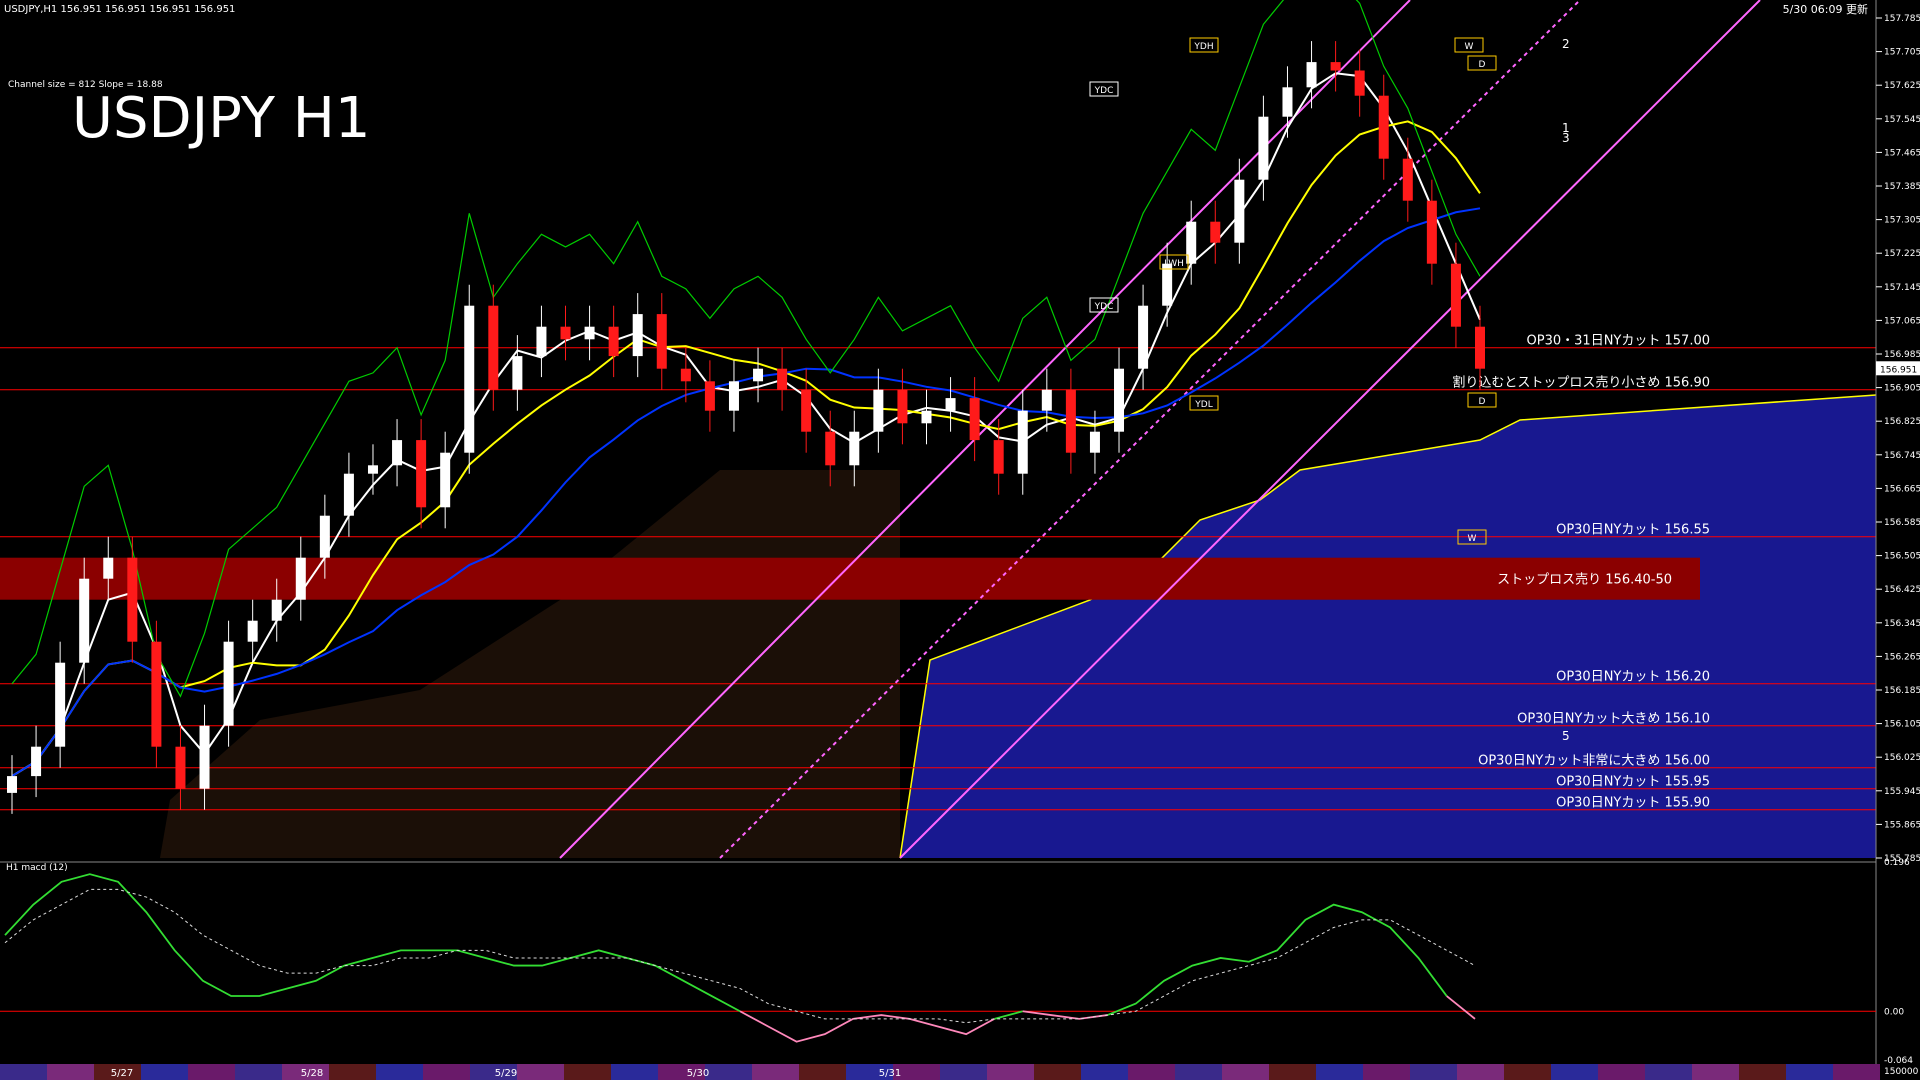 The image size is (1920, 1080). I want to click on price-level-label: OP30日NYカット 156.55, so click(1633, 530).